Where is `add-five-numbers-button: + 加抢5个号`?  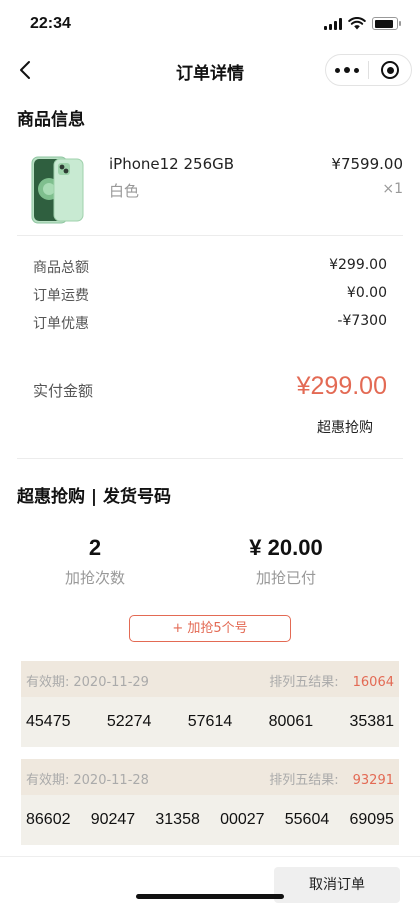
add-five-numbers-button: + 加抢5个号 is located at coordinates (210, 628).